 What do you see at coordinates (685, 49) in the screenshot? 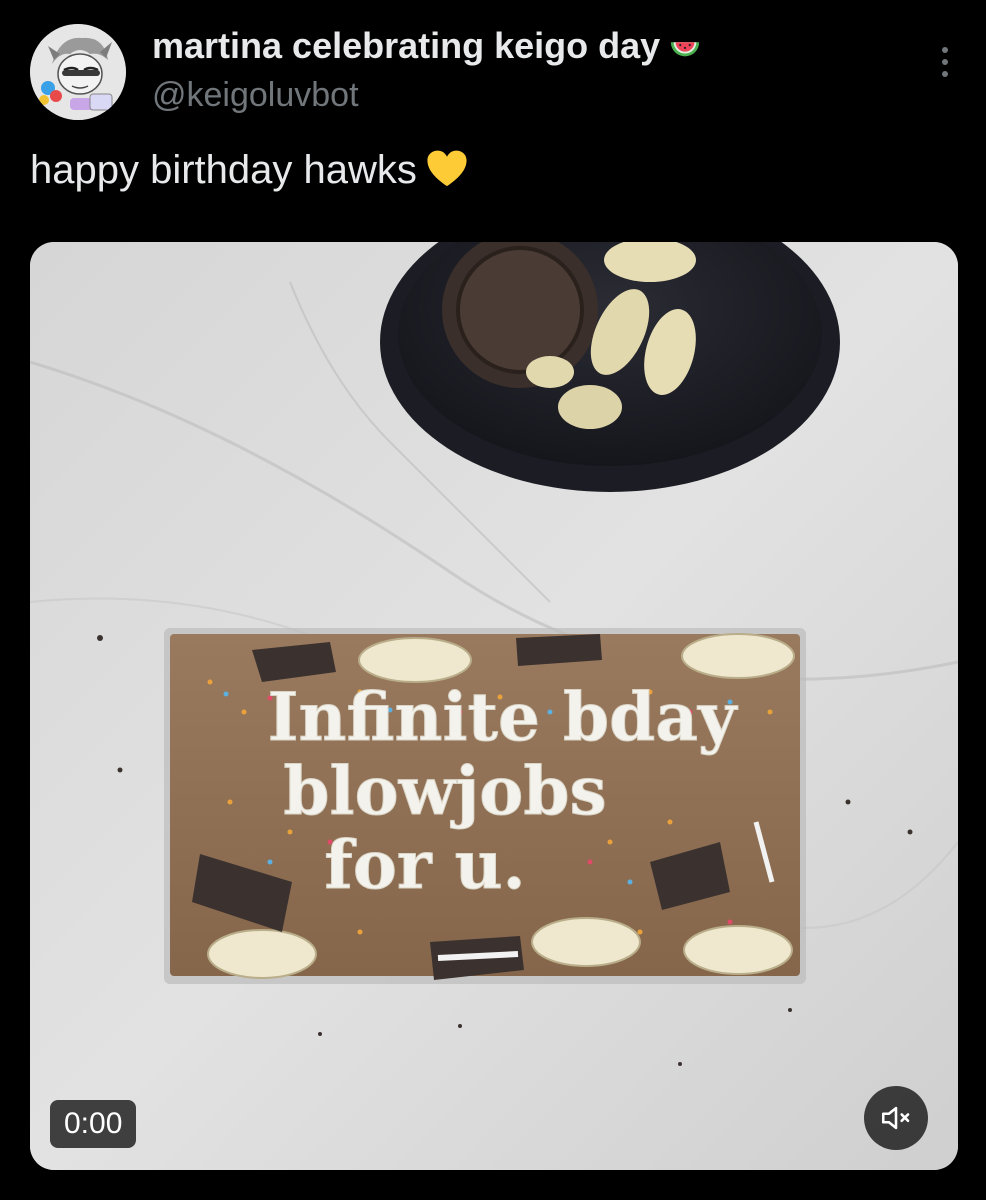
I see `watermelon-icon` at bounding box center [685, 49].